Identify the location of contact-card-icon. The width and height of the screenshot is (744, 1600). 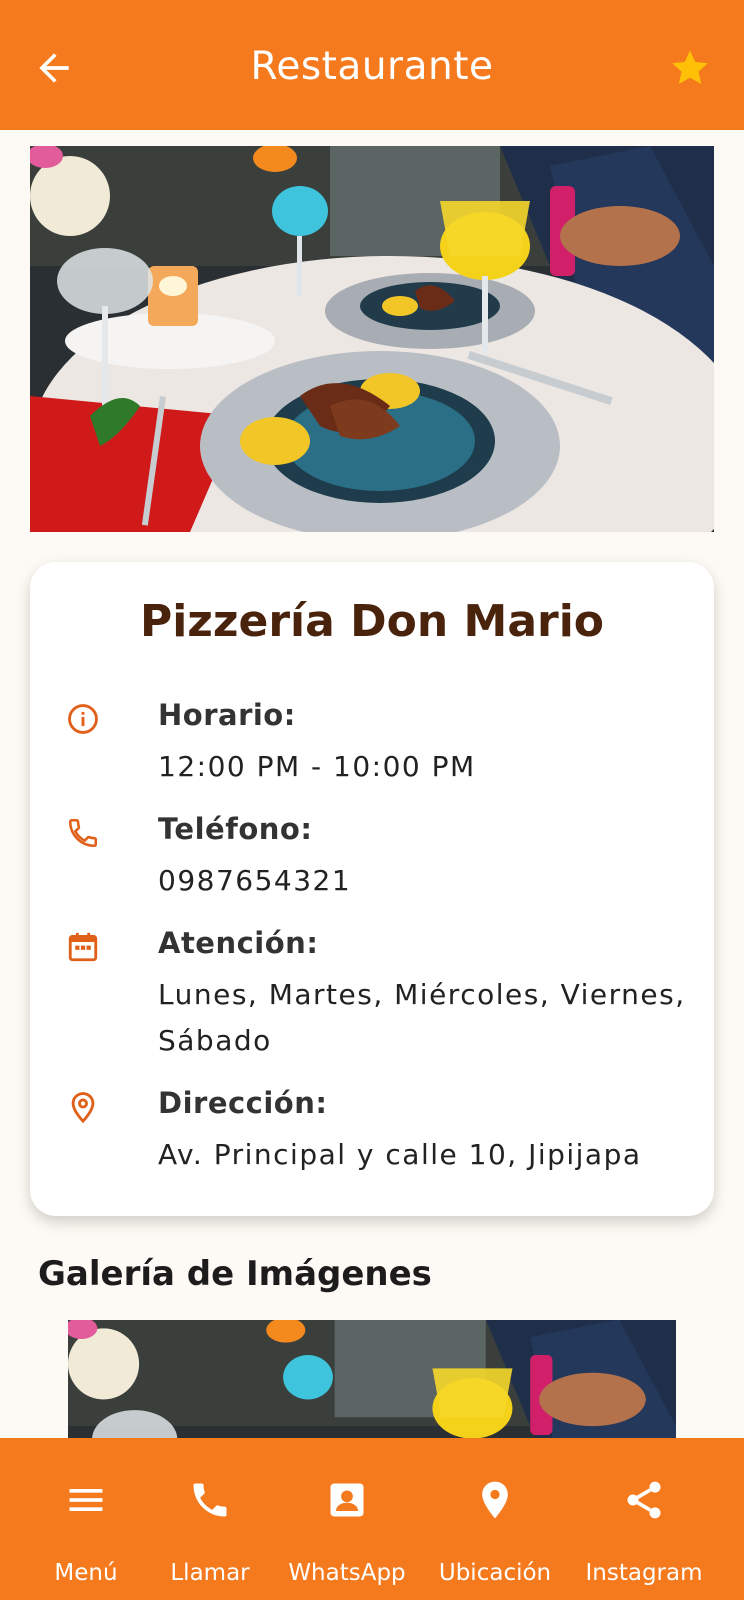
(347, 1500).